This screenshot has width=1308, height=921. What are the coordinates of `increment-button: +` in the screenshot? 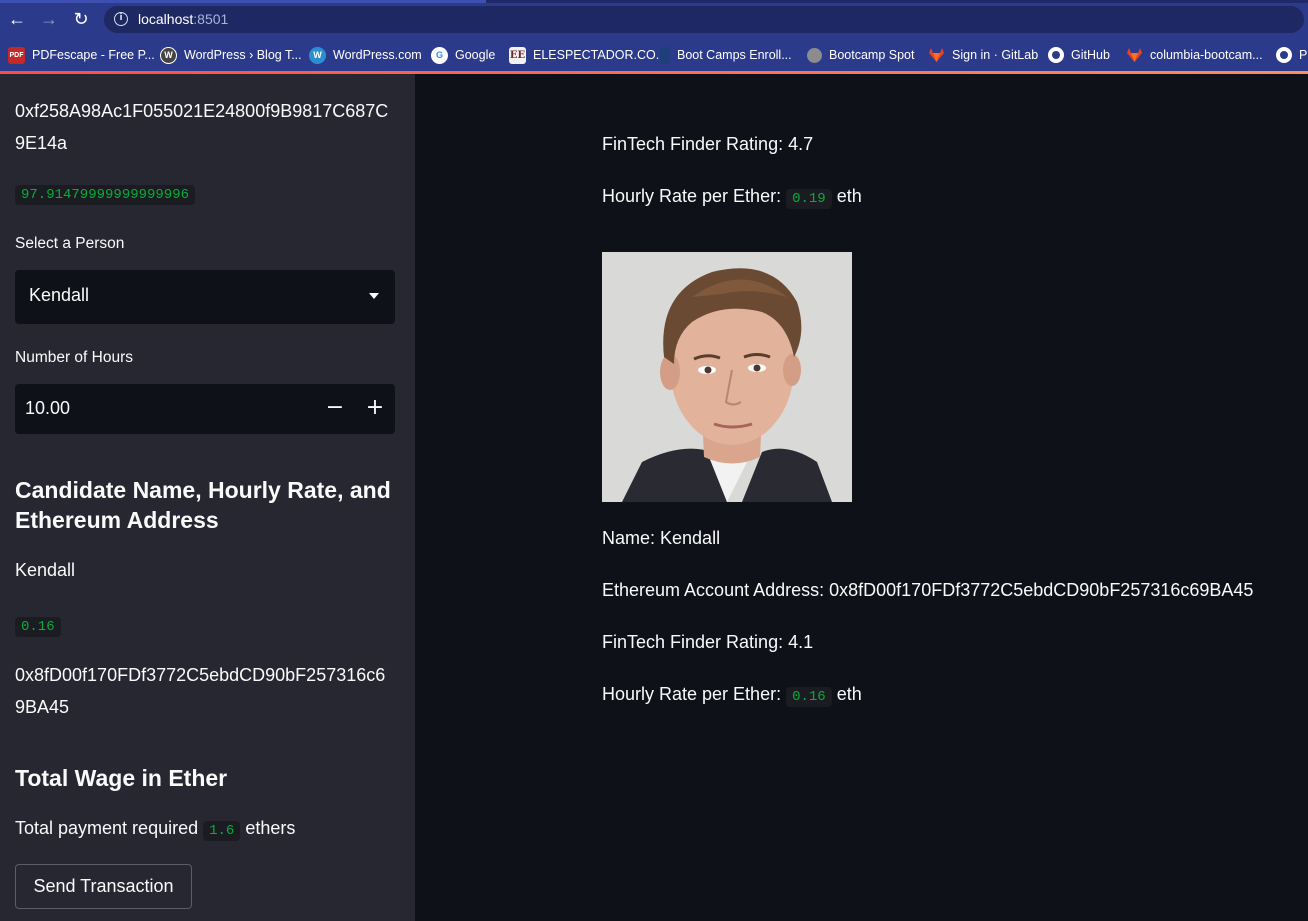 It's located at (375, 409).